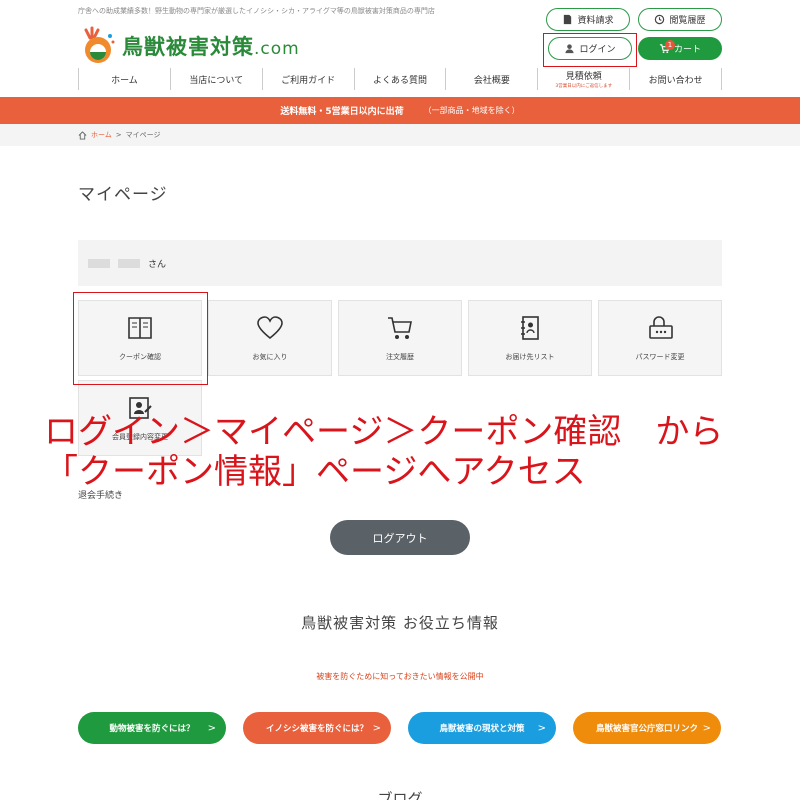  What do you see at coordinates (584, 79) in the screenshot?
I see `nav-item-quote: 見積依頼 3営業日以内にご返信します` at bounding box center [584, 79].